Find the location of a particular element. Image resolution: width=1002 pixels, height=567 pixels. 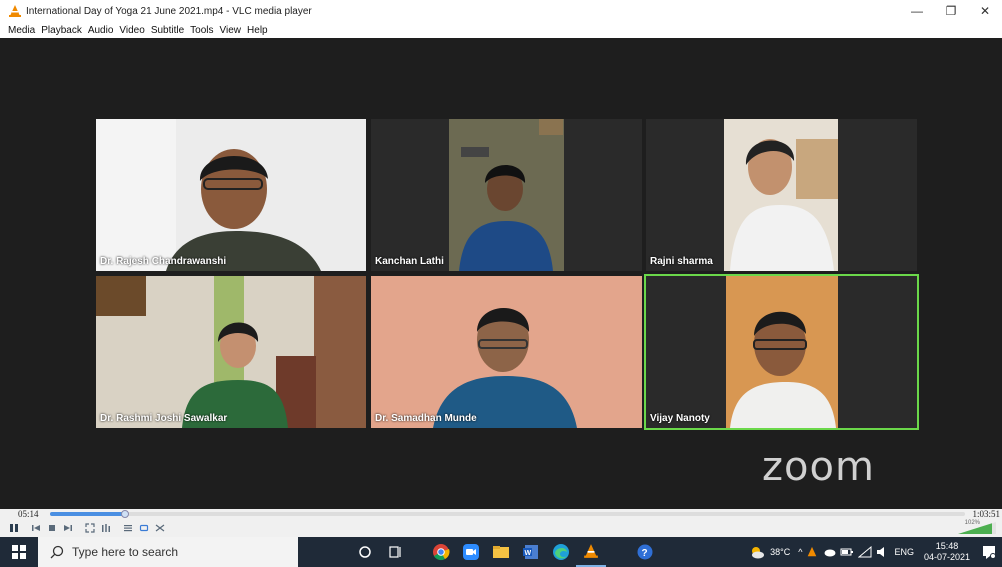

taskbar-word: W is located at coordinates (531, 552).